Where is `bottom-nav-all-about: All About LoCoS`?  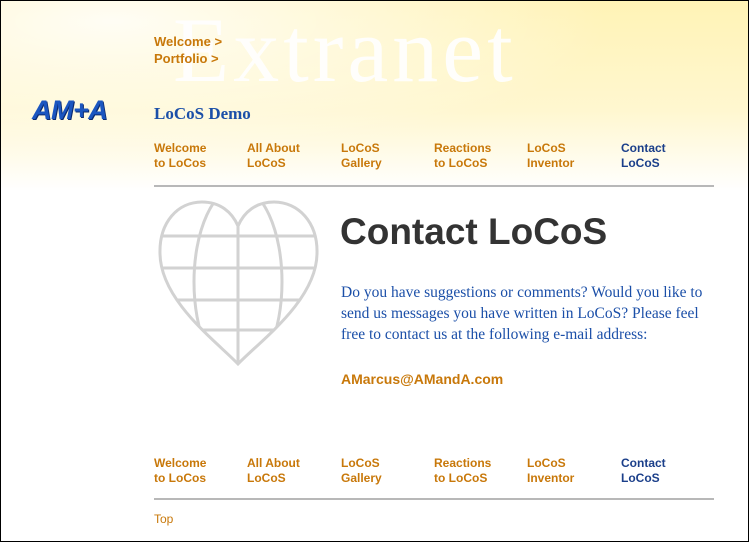 bottom-nav-all-about: All About LoCoS is located at coordinates (287, 471).